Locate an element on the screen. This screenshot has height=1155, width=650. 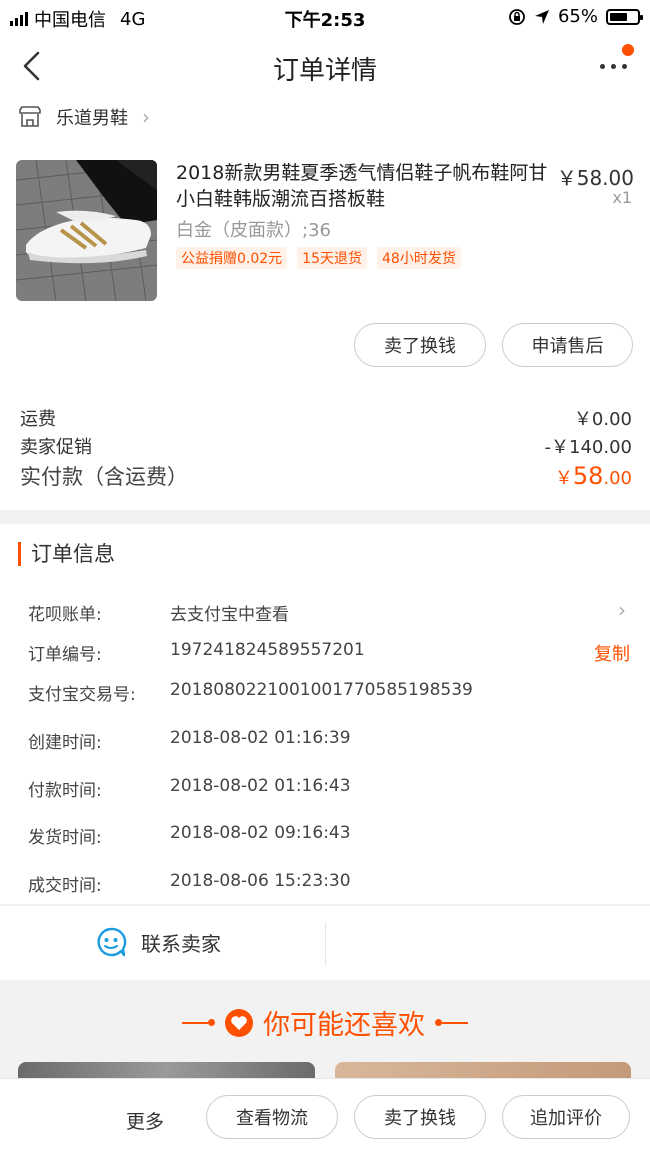
info-label: 支付宝交易号: is located at coordinates (82, 695).